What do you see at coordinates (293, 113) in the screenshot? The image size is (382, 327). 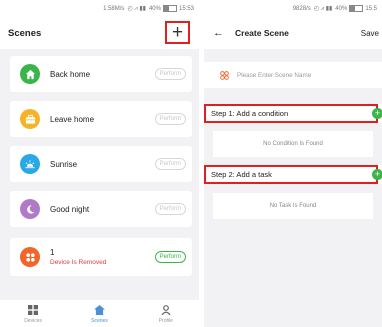 I see `step1-row: Step 1: Add a condition +` at bounding box center [293, 113].